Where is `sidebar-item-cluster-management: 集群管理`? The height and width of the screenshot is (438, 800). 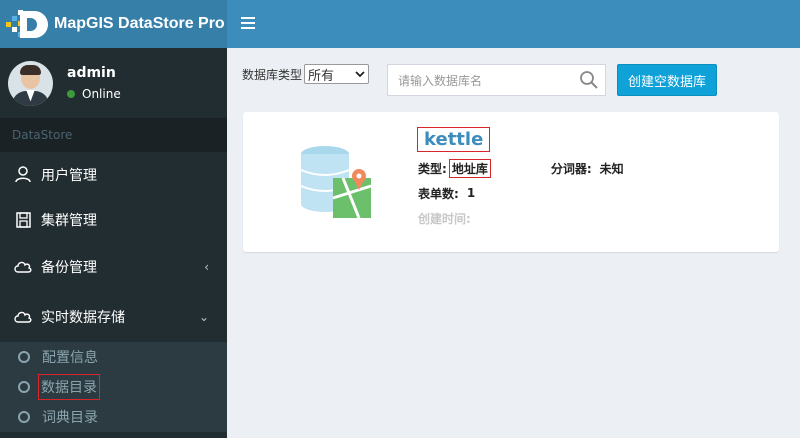 sidebar-item-cluster-management: 集群管理 is located at coordinates (113, 219).